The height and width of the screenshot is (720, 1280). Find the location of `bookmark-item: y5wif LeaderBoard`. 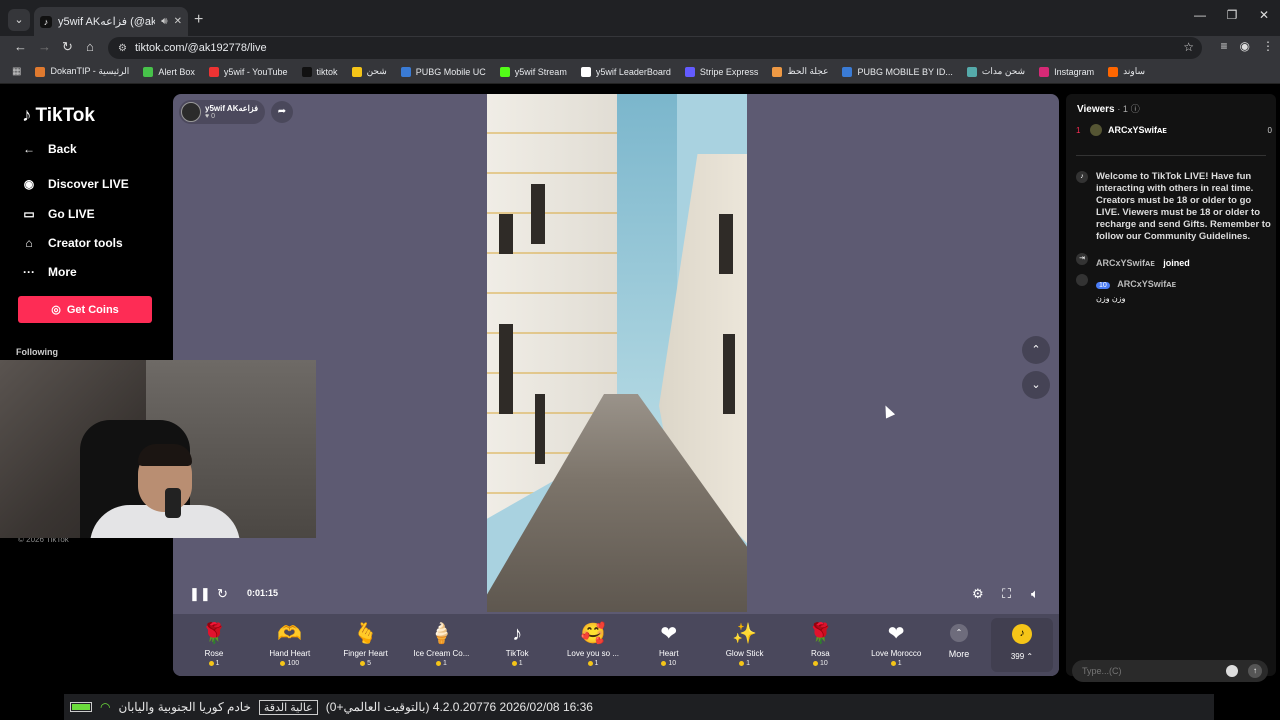

bookmark-item: y5wif LeaderBoard is located at coordinates (625, 71).